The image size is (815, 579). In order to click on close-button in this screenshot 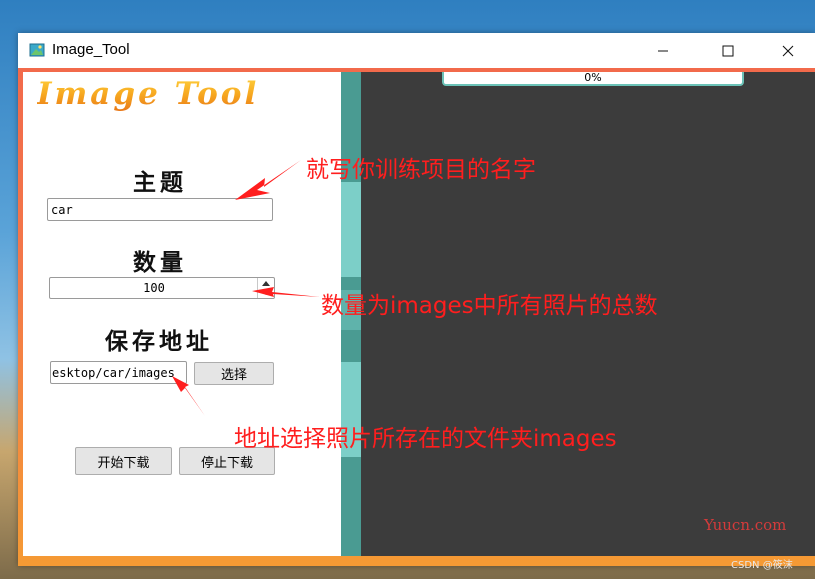, I will do `click(788, 50)`.